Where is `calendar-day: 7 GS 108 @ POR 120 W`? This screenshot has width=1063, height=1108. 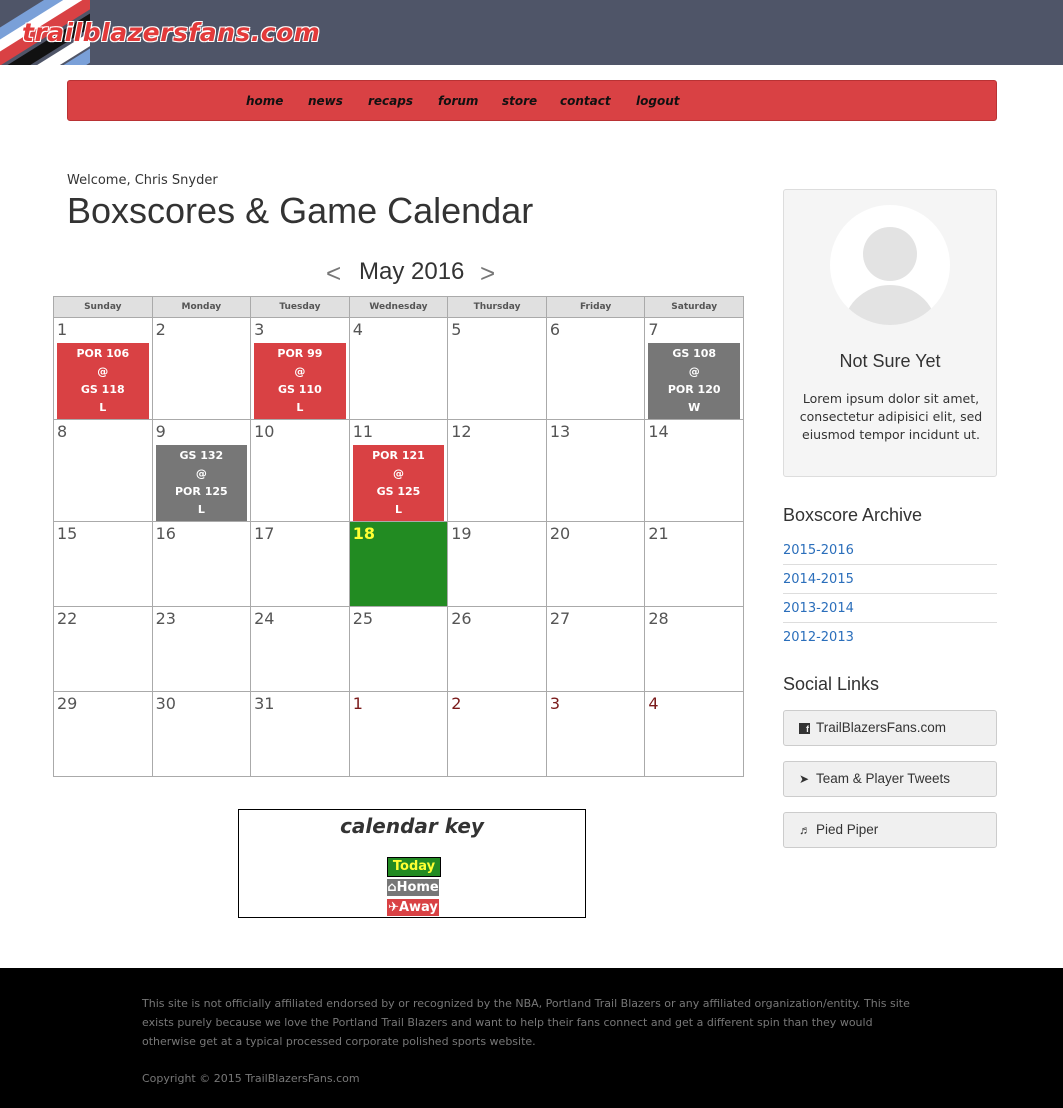
calendar-day: 7 GS 108 @ POR 120 W is located at coordinates (694, 368).